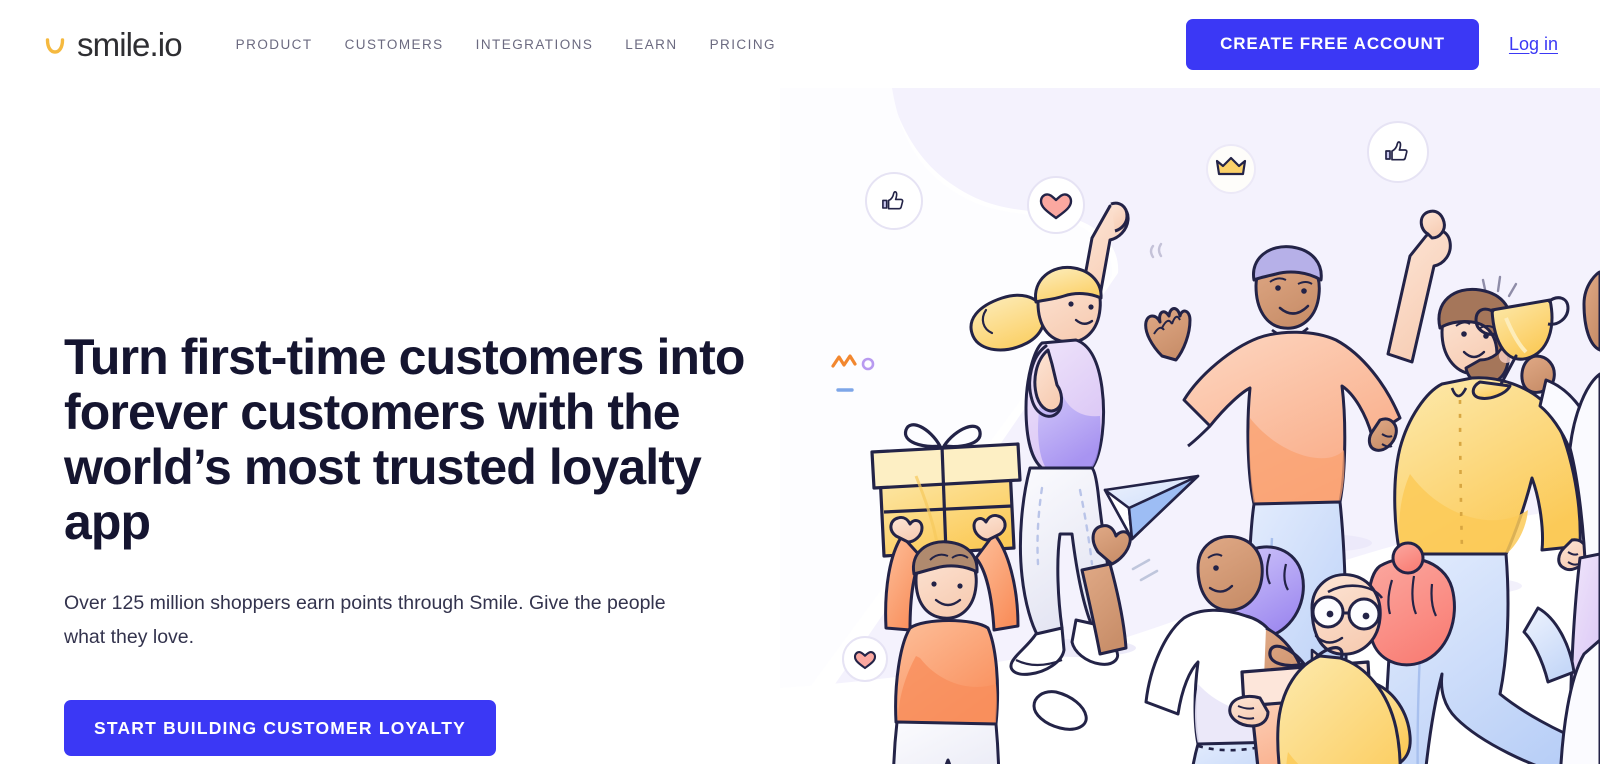 This screenshot has height=764, width=1600. Describe the element at coordinates (1056, 205) in the screenshot. I see `reaction-bubble-heart-upper` at that location.